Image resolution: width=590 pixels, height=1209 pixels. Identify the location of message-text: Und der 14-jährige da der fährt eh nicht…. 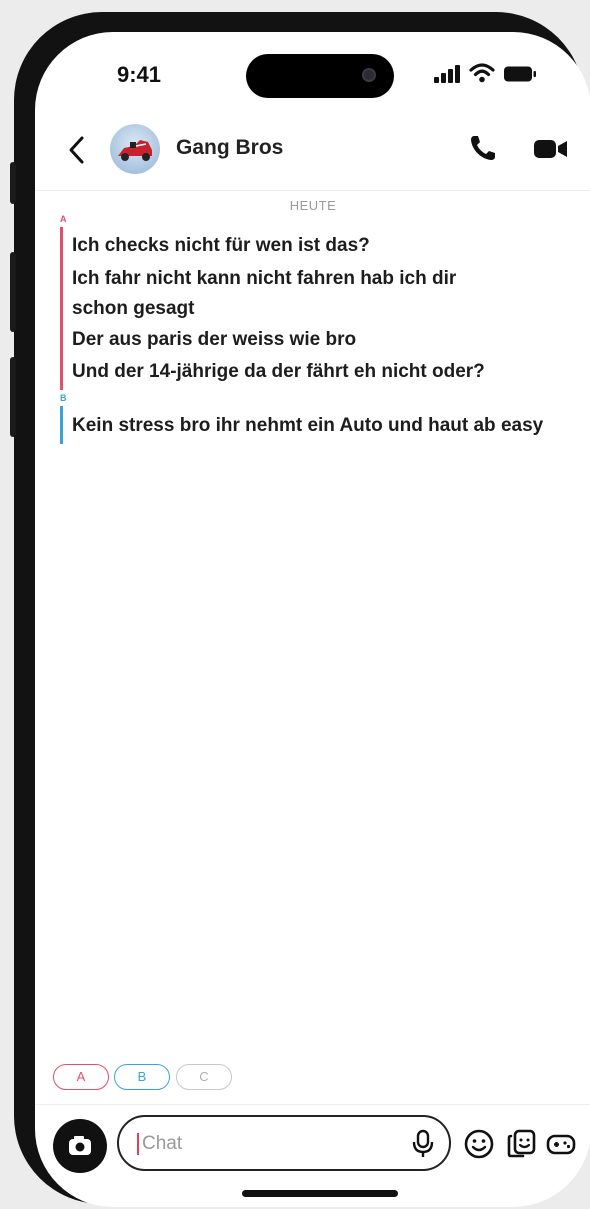
(278, 371).